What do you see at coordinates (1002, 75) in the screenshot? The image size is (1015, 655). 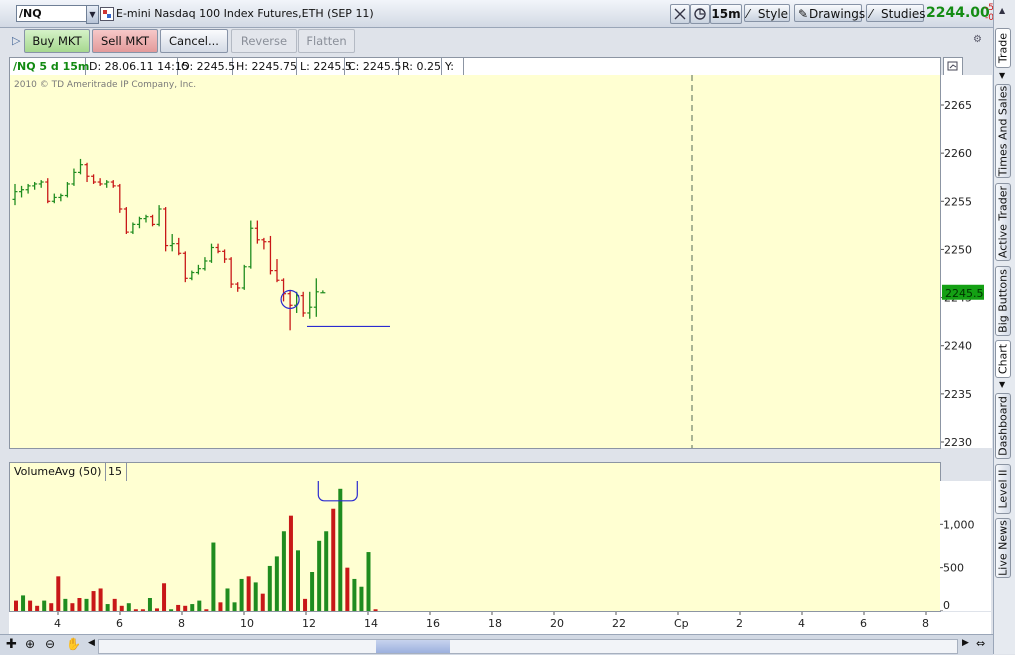 I see `rail-arrow-icon: ▼` at bounding box center [1002, 75].